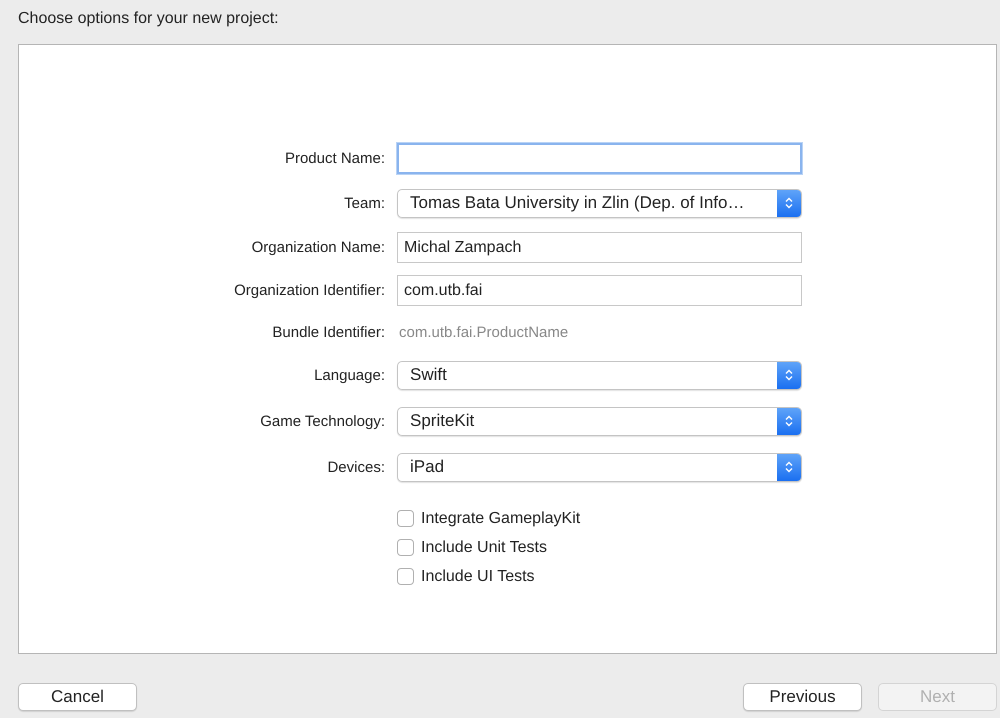 The width and height of the screenshot is (1000, 718). I want to click on field-label: Game Technology:, so click(322, 421).